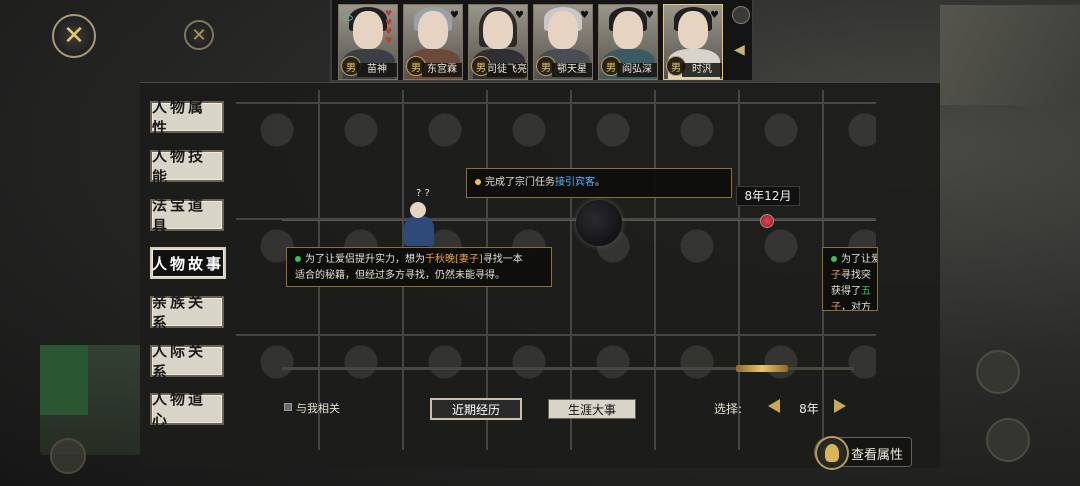 This screenshot has width=1080, height=486. What do you see at coordinates (572, 70) in the screenshot?
I see `character-name: 鄂天星` at bounding box center [572, 70].